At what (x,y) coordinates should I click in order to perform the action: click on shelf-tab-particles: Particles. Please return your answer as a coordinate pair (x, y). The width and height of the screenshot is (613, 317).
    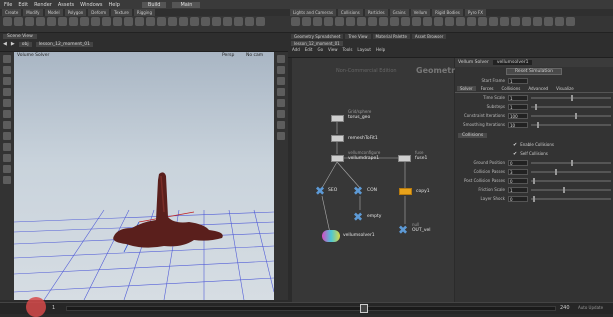
    Looking at the image, I should click on (376, 12).